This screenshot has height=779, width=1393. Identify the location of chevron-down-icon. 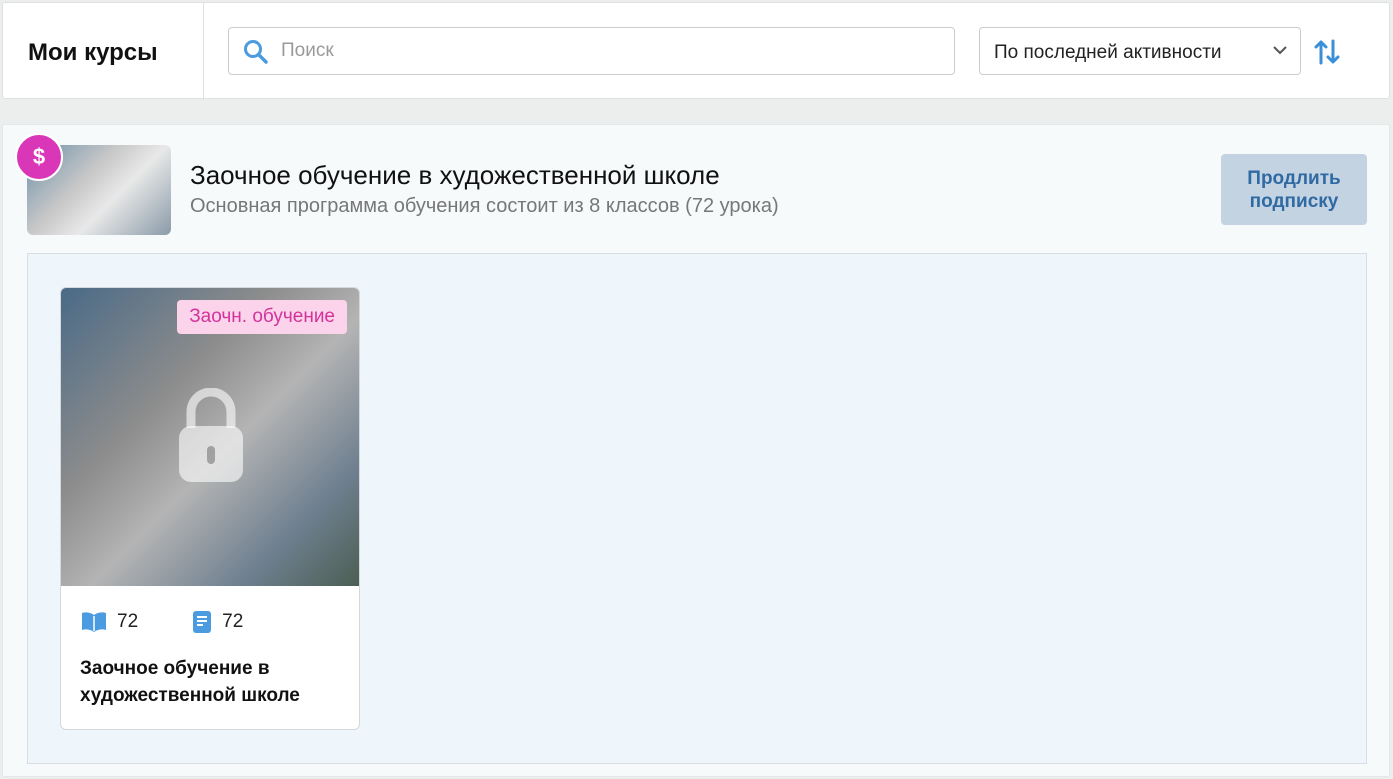
(1280, 50).